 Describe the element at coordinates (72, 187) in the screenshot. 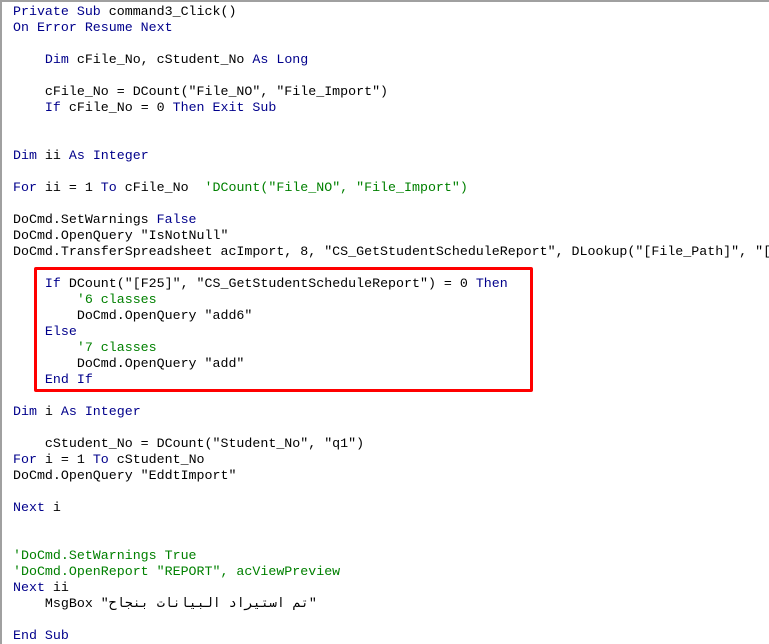

I see `code-token: ii = 1` at that location.